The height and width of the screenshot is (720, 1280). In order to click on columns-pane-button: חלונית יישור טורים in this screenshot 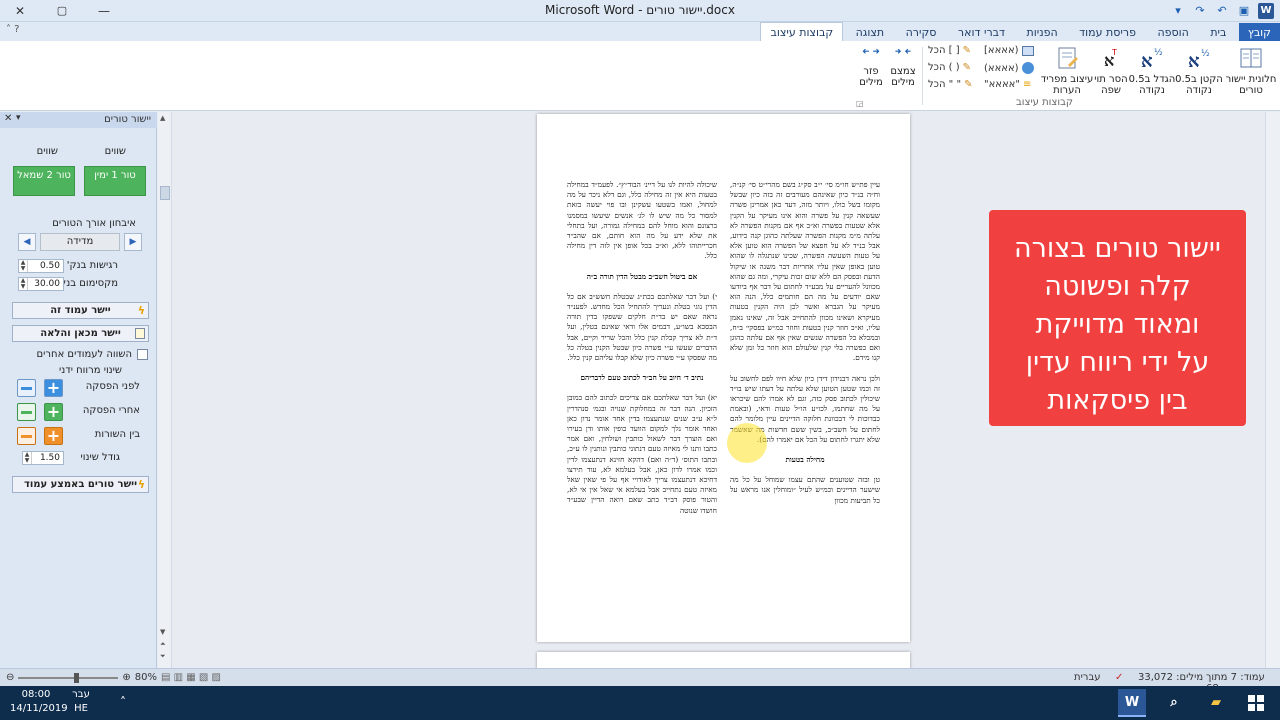, I will do `click(1251, 70)`.